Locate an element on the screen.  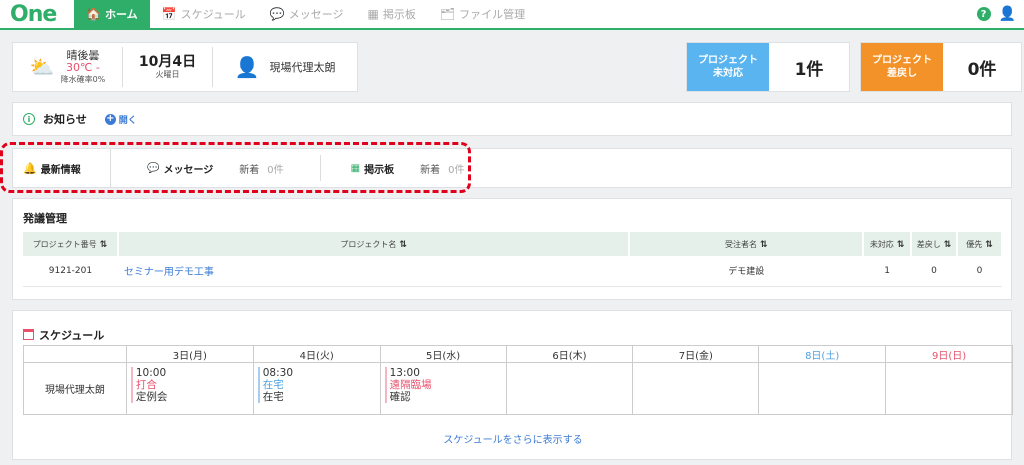
stat-pending-count: 1件 is located at coordinates (809, 69).